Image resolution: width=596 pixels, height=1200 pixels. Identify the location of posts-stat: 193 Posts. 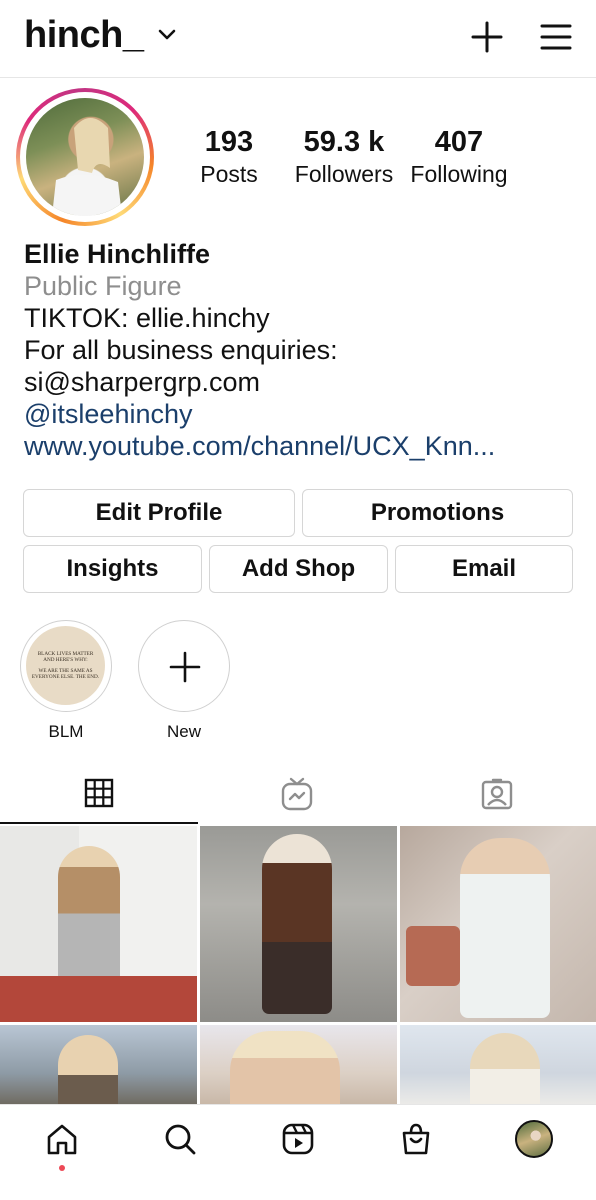
(229, 157).